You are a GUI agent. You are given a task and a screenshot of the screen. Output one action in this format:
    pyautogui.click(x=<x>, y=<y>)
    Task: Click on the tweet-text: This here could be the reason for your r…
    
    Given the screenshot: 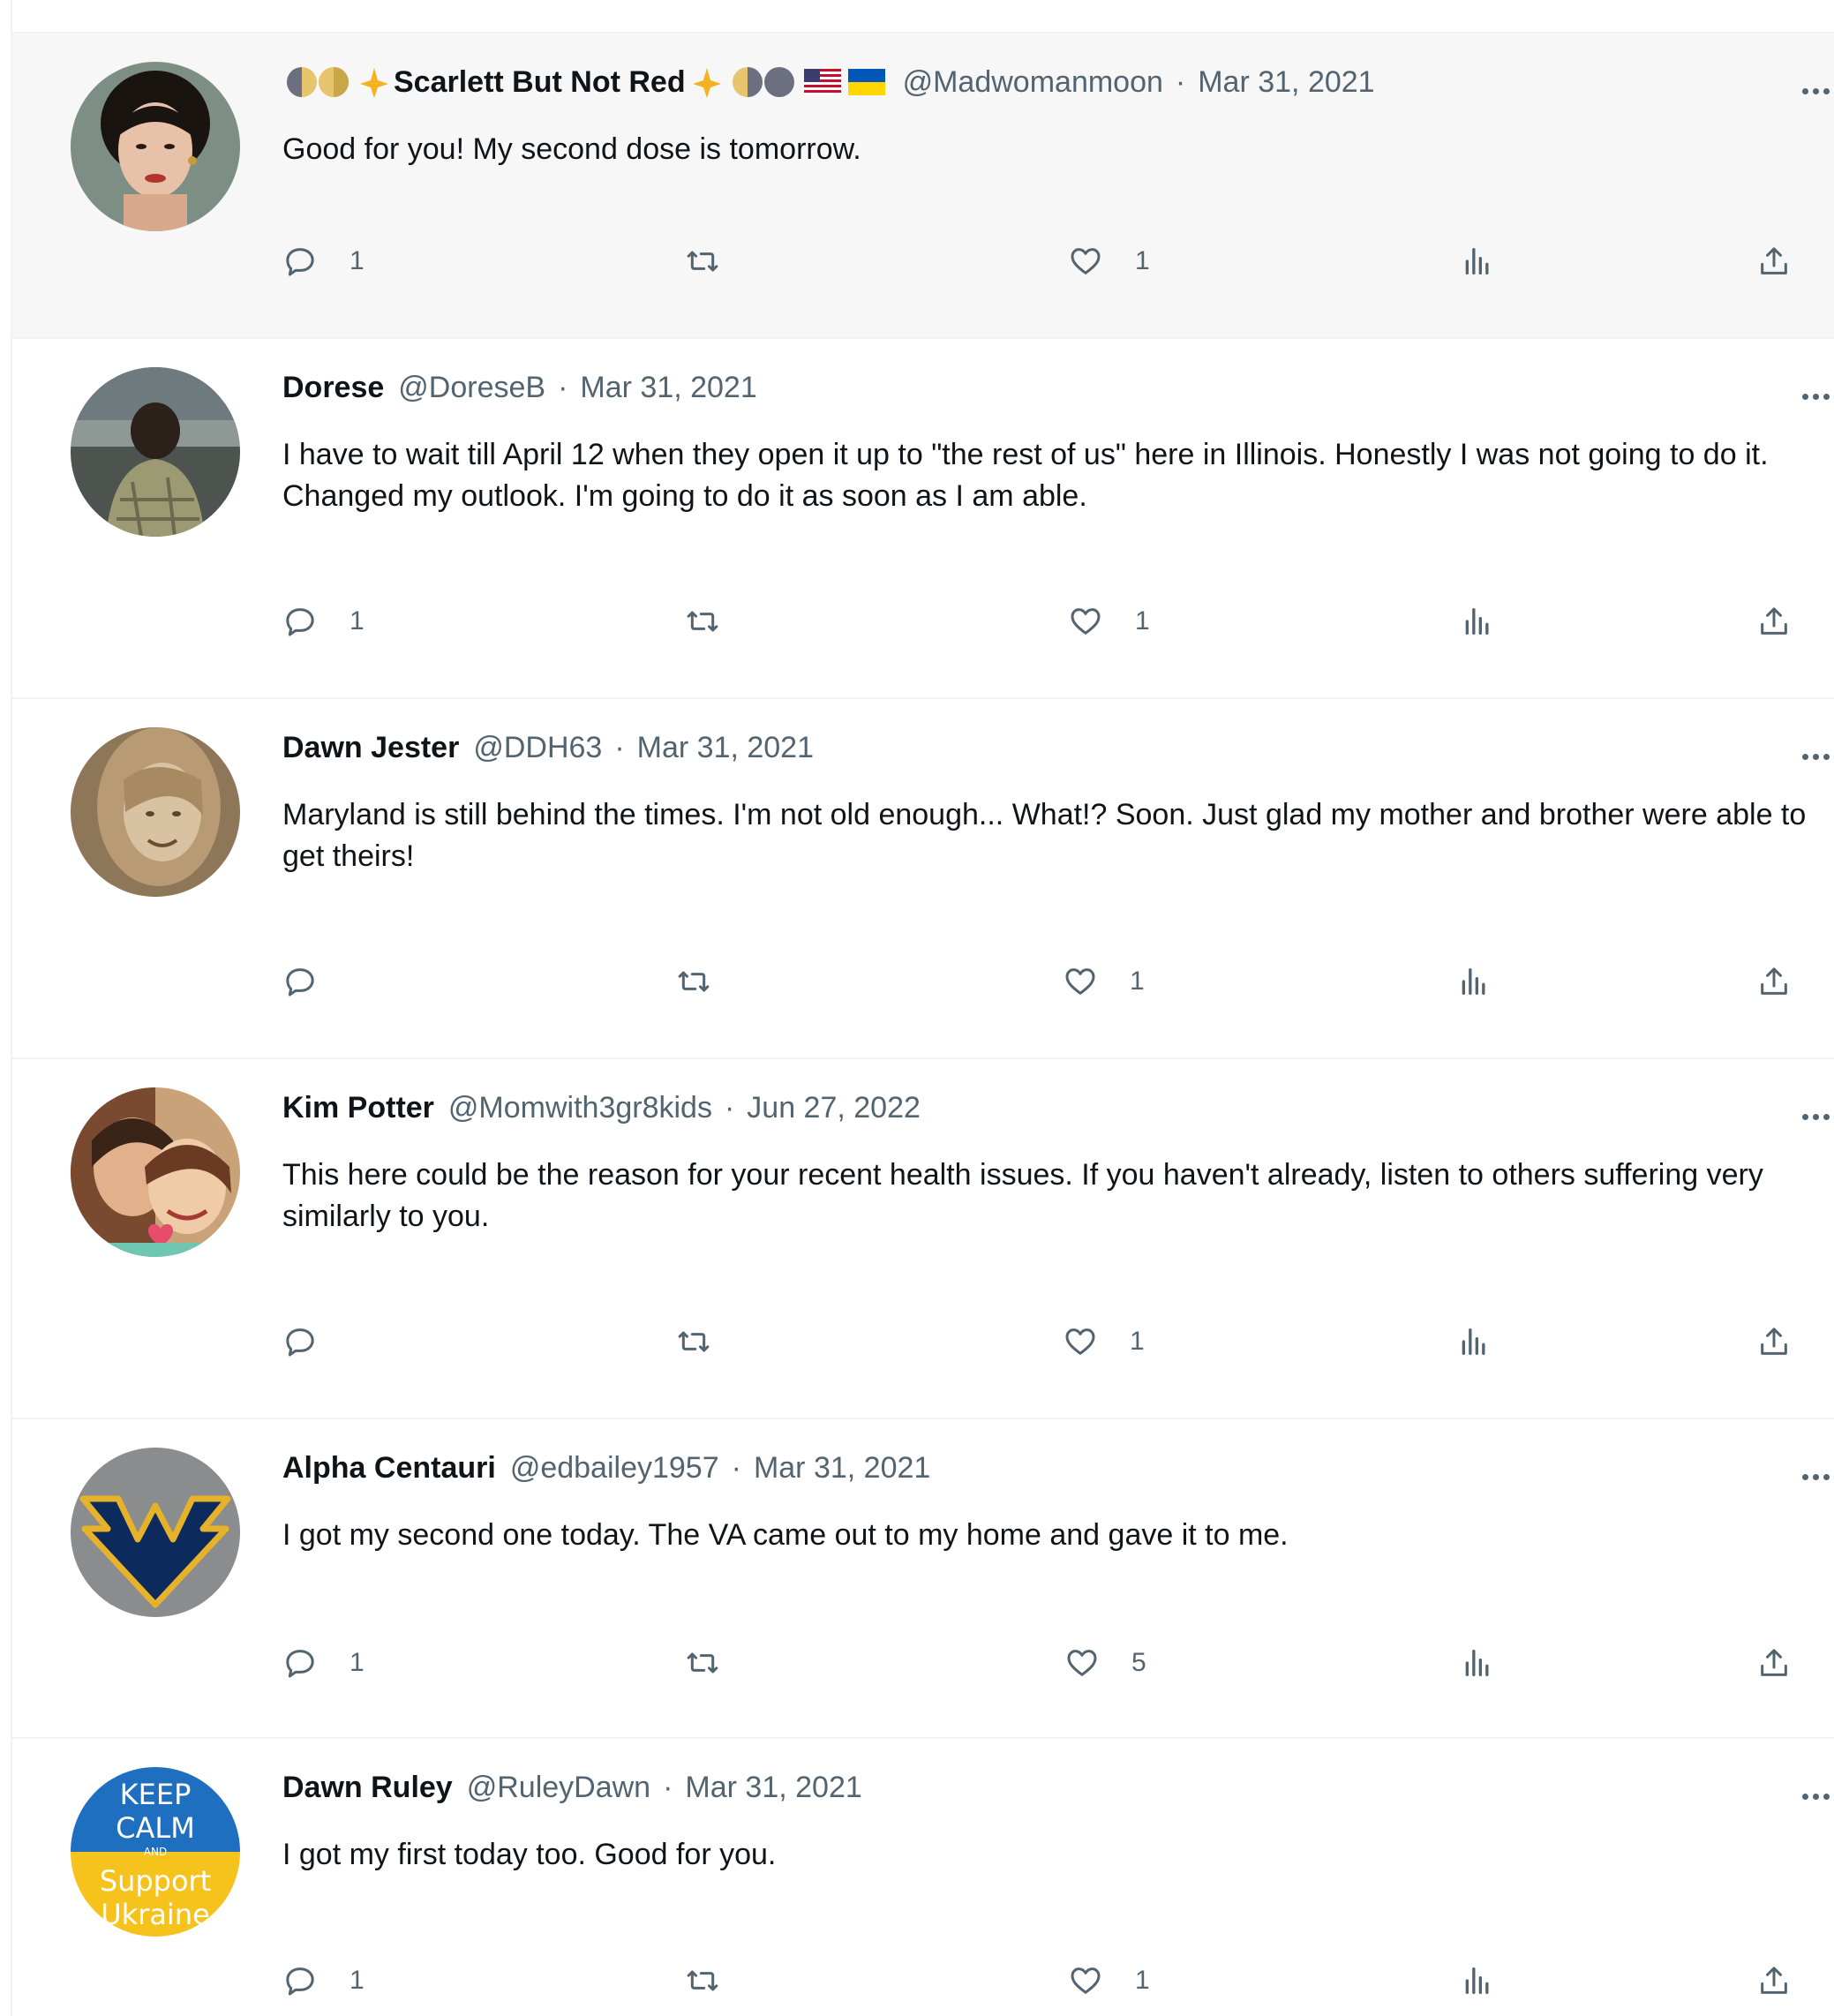 What is the action you would take?
    pyautogui.click(x=1023, y=1195)
    